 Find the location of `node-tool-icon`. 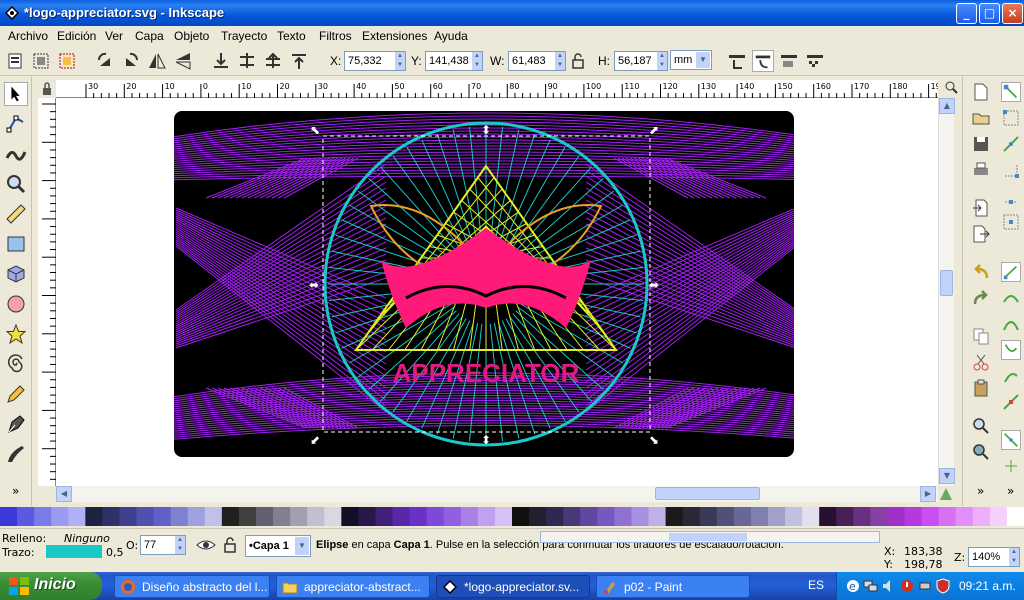

node-tool-icon is located at coordinates (16, 124).